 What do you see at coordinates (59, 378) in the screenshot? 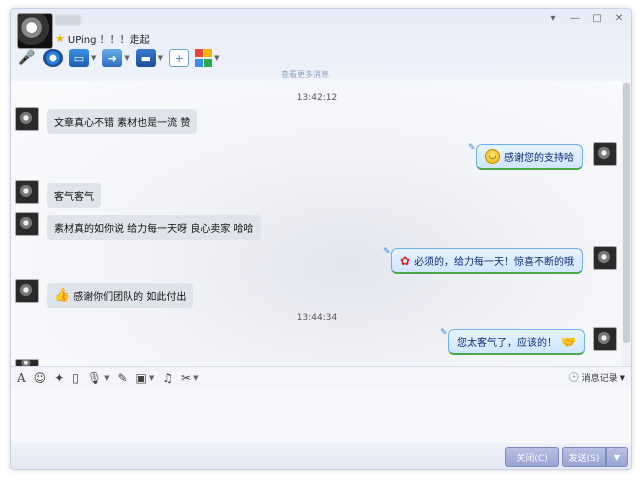
I see `magic-wand-icon: ✦` at bounding box center [59, 378].